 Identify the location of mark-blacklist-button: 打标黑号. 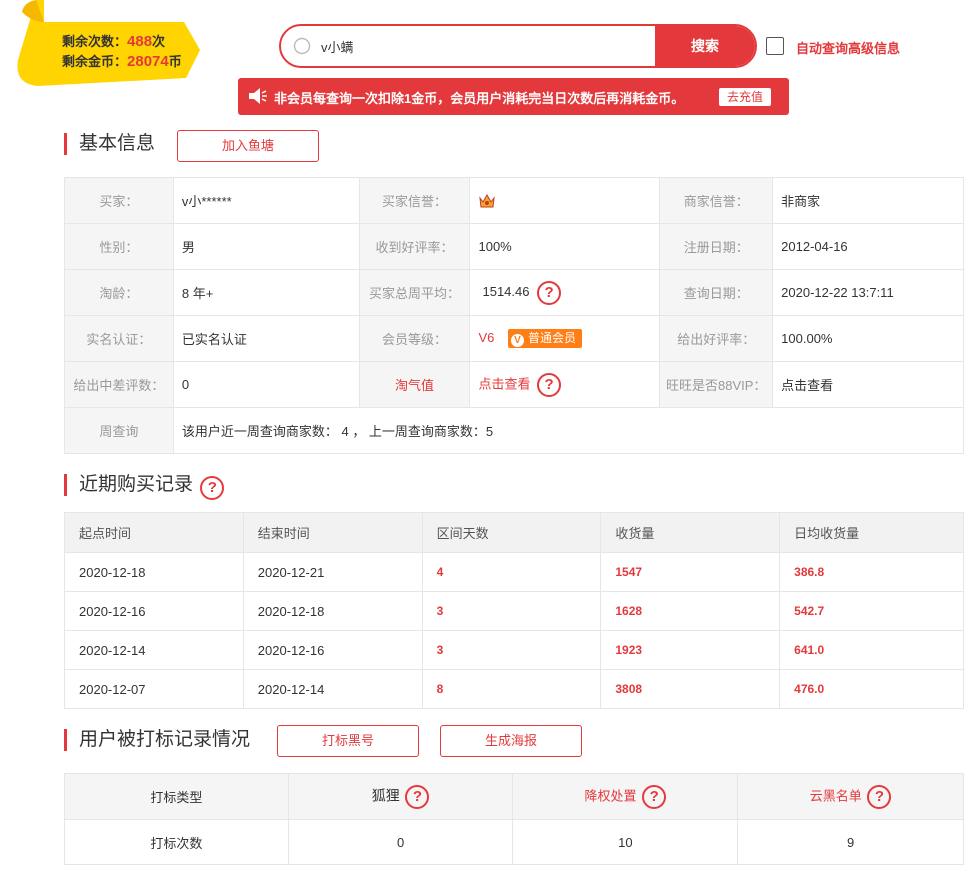
(348, 741).